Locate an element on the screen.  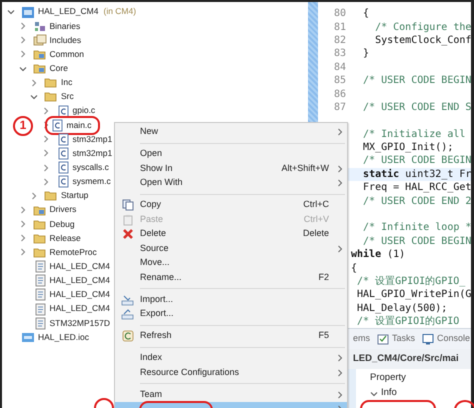
tree-item: Includes is located at coordinates (66, 41).